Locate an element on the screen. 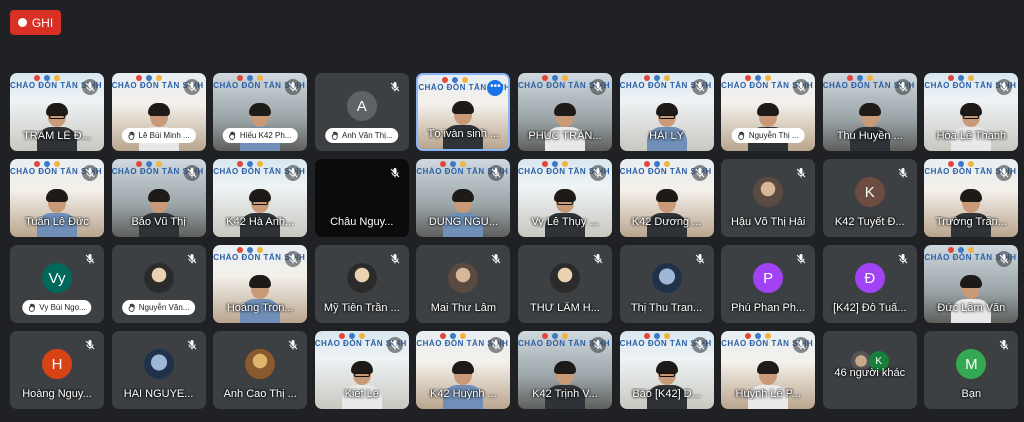 Image resolution: width=1024 pixels, height=422 pixels. raised-hand-icon is located at coordinates (335, 135).